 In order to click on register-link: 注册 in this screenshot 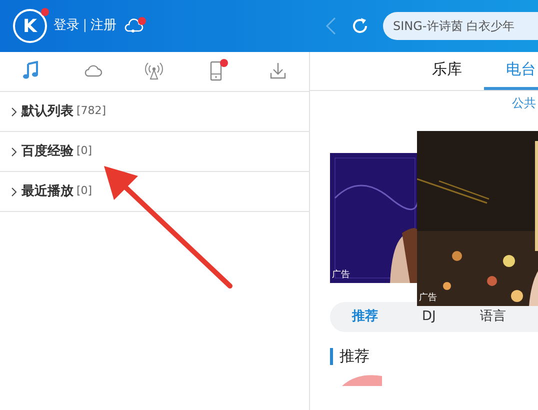, I will do `click(103, 26)`.